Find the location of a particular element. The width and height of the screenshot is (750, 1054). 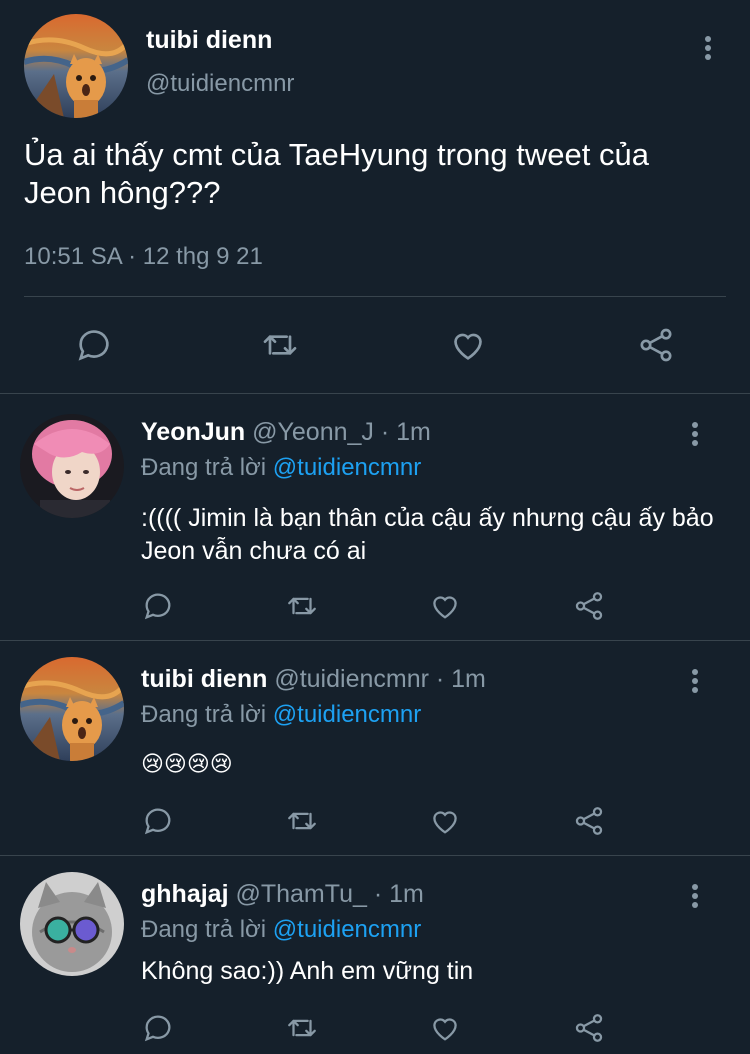

reply-handle-time: @tuidiencmnr · 1m is located at coordinates (380, 679).